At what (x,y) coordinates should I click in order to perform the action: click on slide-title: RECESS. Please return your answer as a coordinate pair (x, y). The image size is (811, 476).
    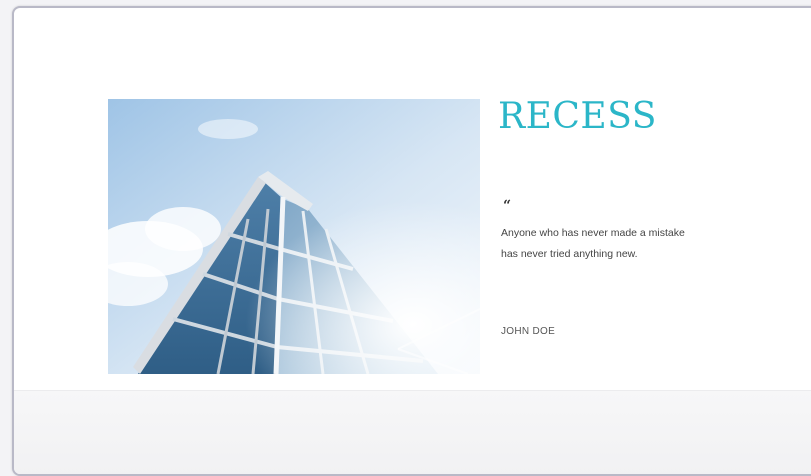
    Looking at the image, I should click on (577, 116).